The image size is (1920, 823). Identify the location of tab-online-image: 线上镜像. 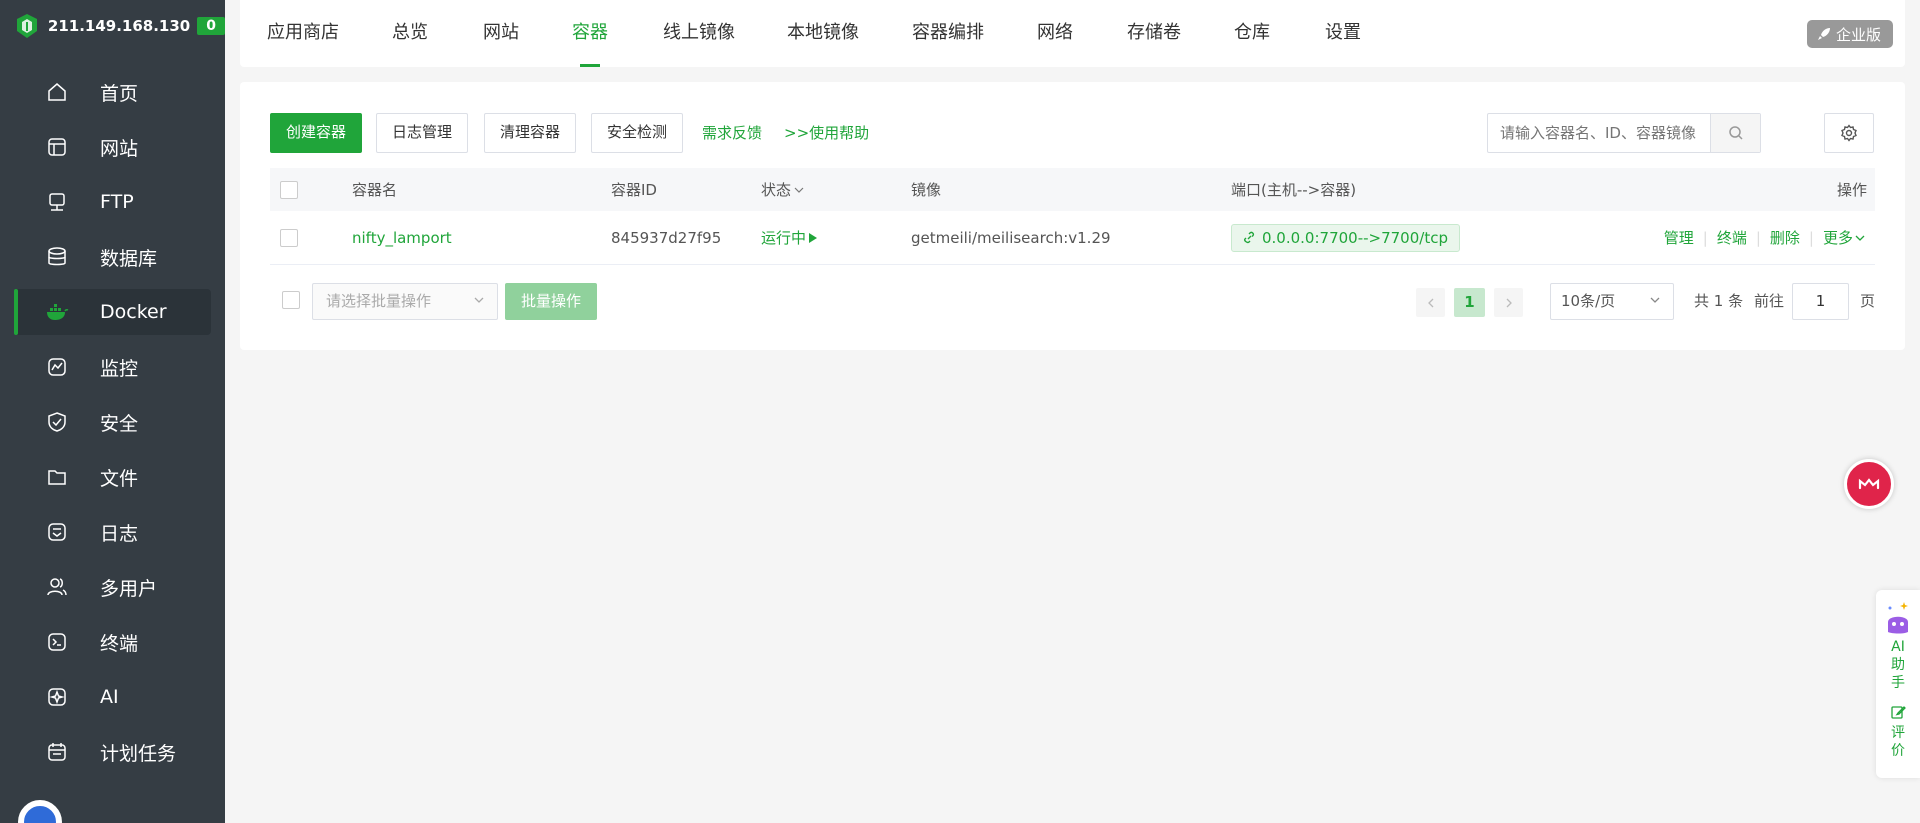
(699, 33).